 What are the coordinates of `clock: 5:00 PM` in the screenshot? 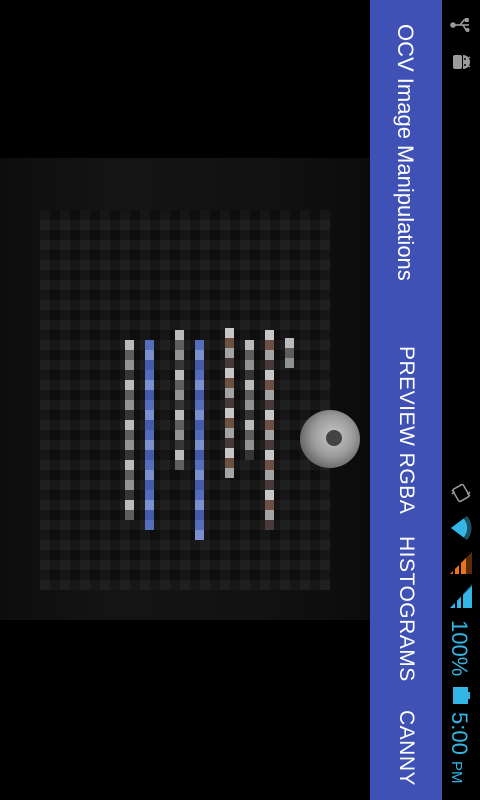 It's located at (459, 747).